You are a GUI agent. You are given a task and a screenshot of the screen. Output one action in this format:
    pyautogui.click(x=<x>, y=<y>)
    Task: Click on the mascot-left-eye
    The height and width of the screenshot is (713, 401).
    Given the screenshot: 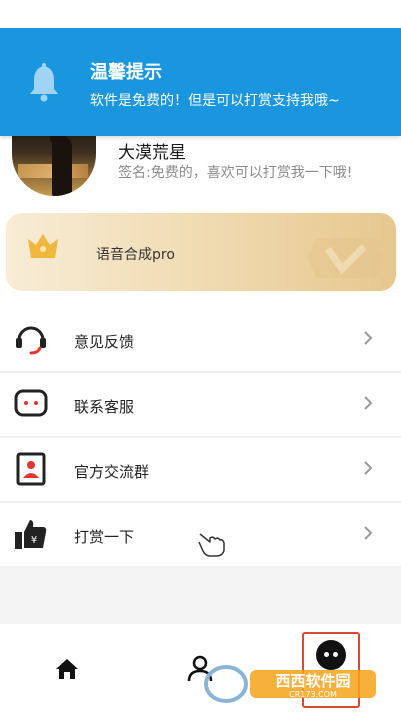 What is the action you would take?
    pyautogui.click(x=326, y=654)
    